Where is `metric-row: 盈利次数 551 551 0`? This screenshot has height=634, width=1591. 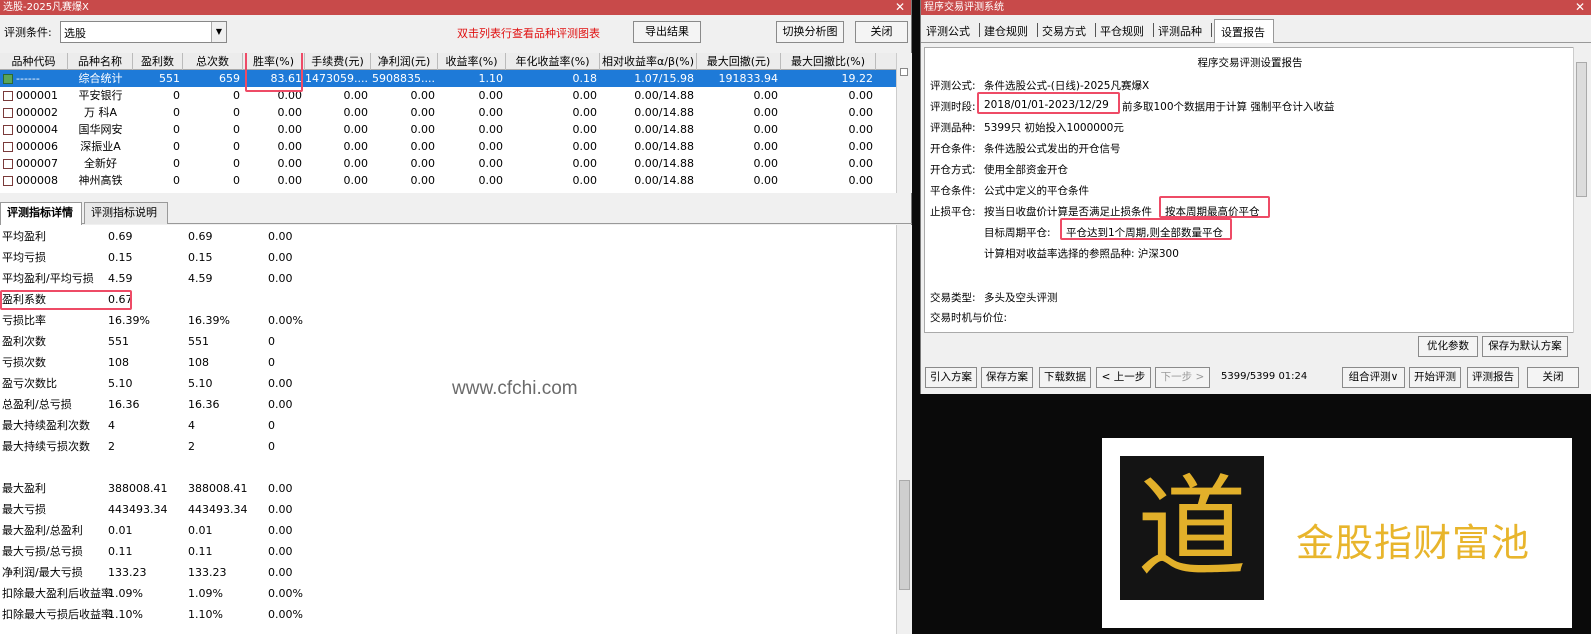
metric-row: 盈利次数 551 551 0 is located at coordinates (448, 342).